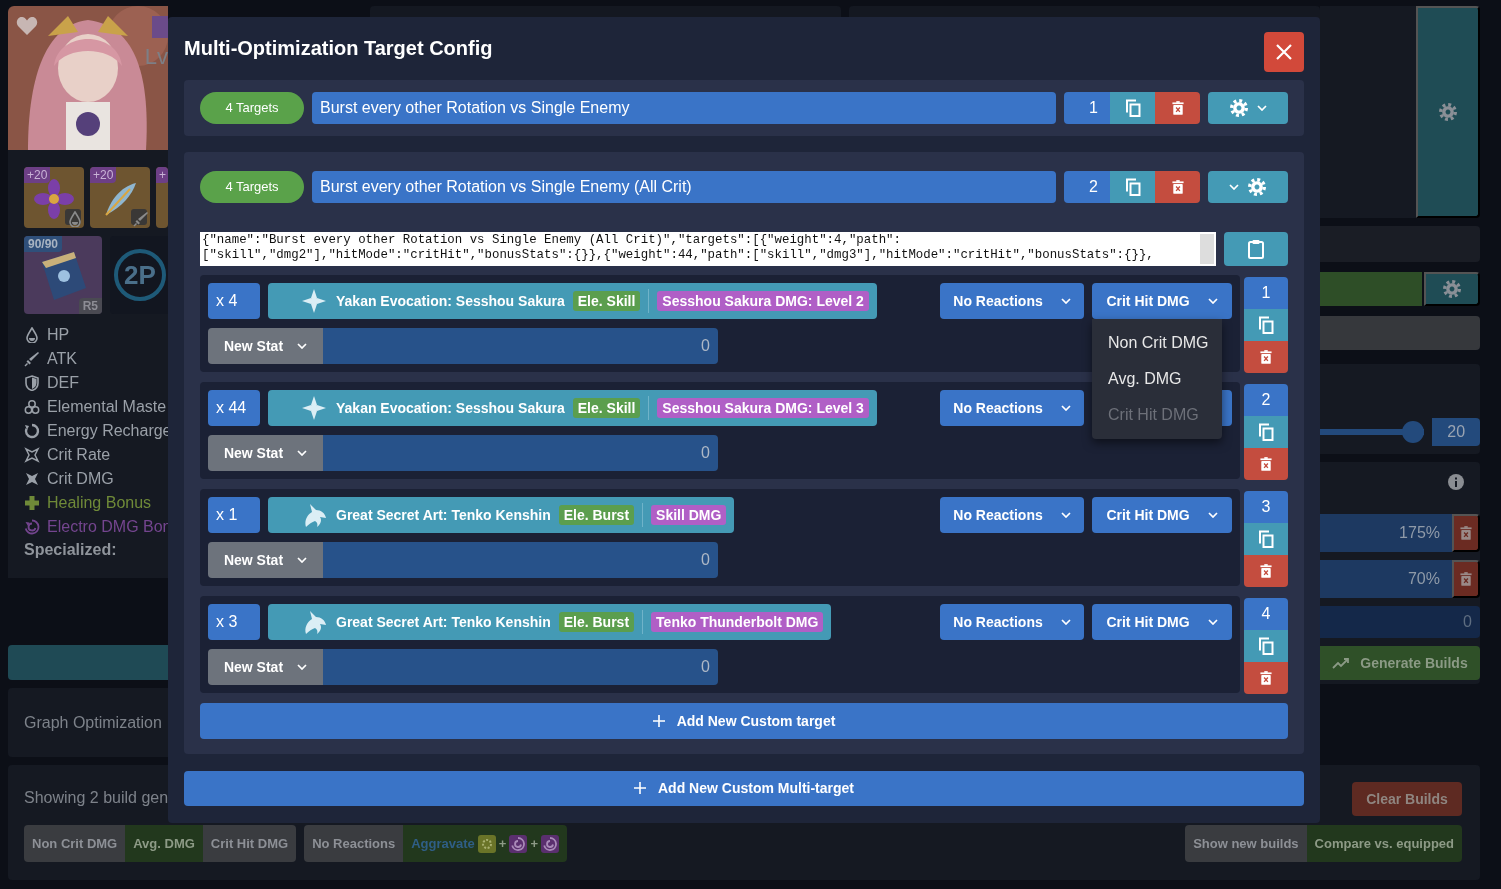 The width and height of the screenshot is (1501, 889). Describe the element at coordinates (572, 407) in the screenshot. I see `target-button: Yakan Evocation: Sesshou Sakura Ele. Skill Sesshou Sakura DMG: Level 3` at that location.